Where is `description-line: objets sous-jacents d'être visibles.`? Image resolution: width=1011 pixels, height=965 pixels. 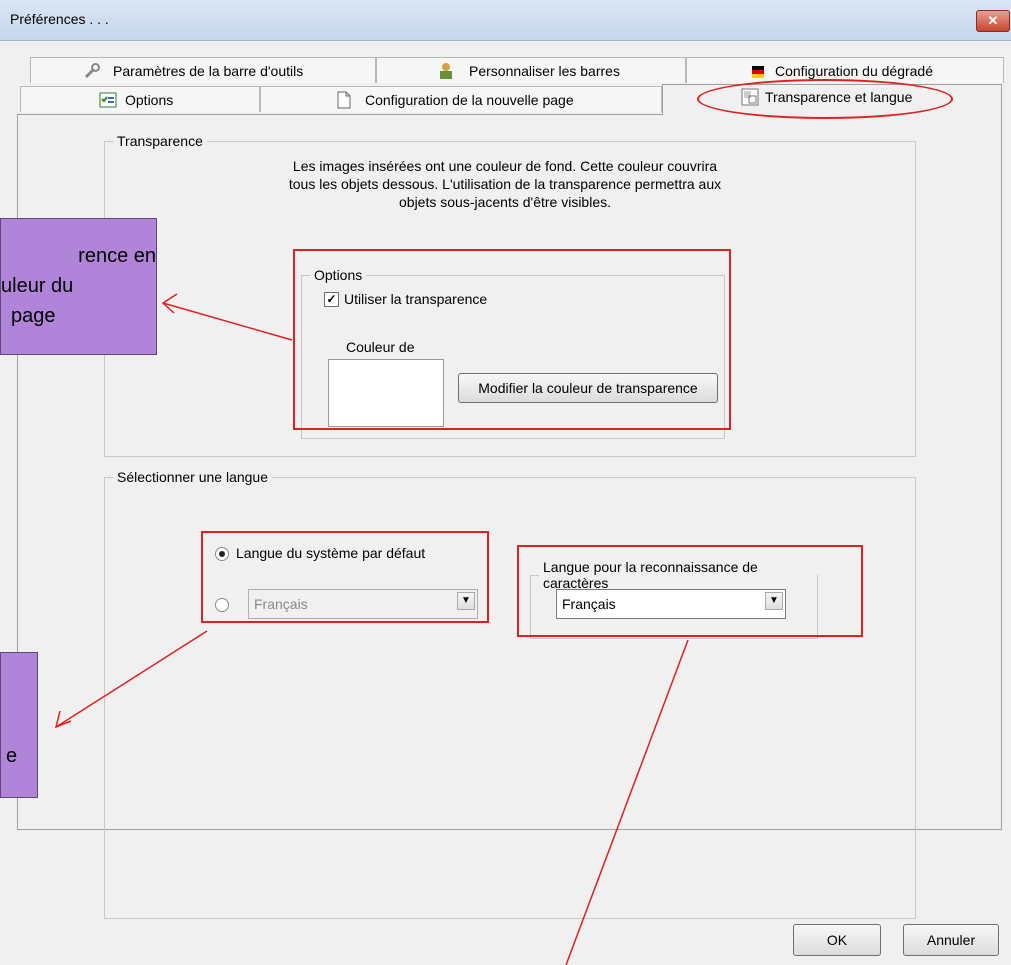
description-line: objets sous-jacents d'être visibles. is located at coordinates (505, 202).